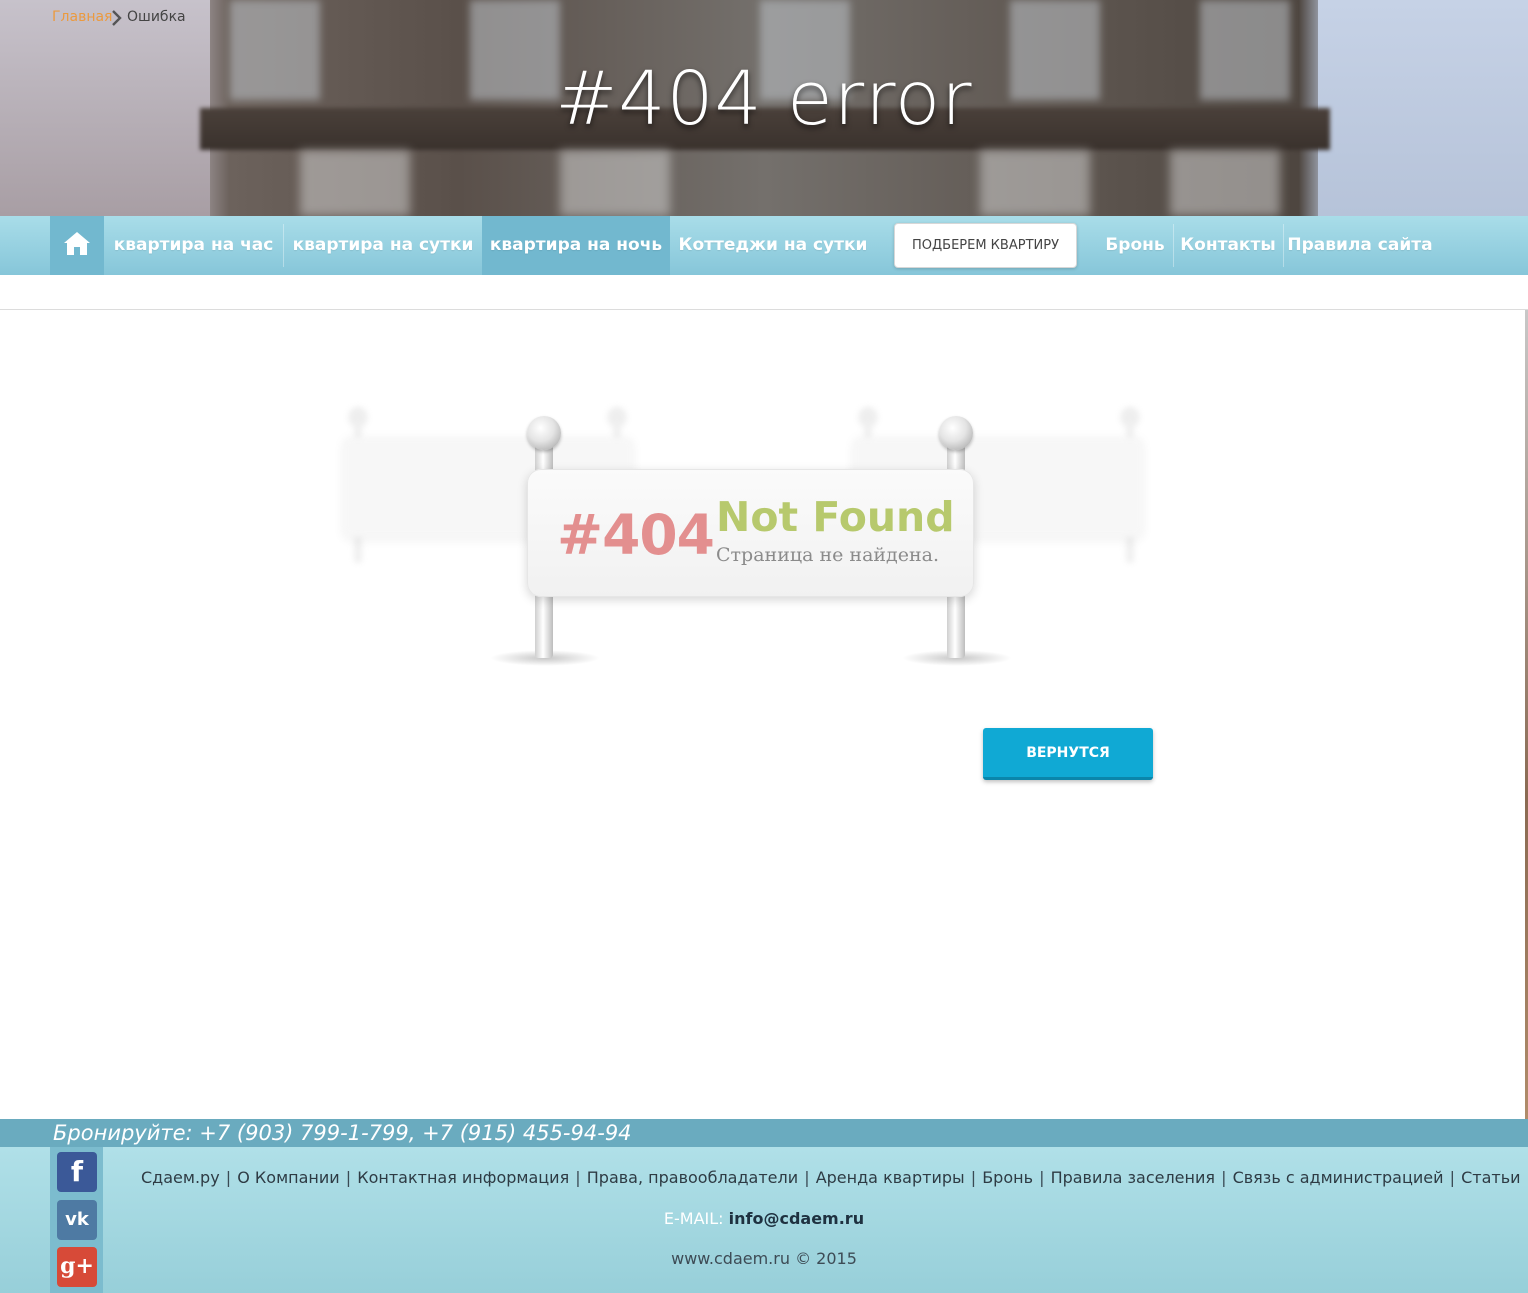 The image size is (1528, 1293). Describe the element at coordinates (1228, 245) in the screenshot. I see `nav-item-contacts: Контакты` at that location.